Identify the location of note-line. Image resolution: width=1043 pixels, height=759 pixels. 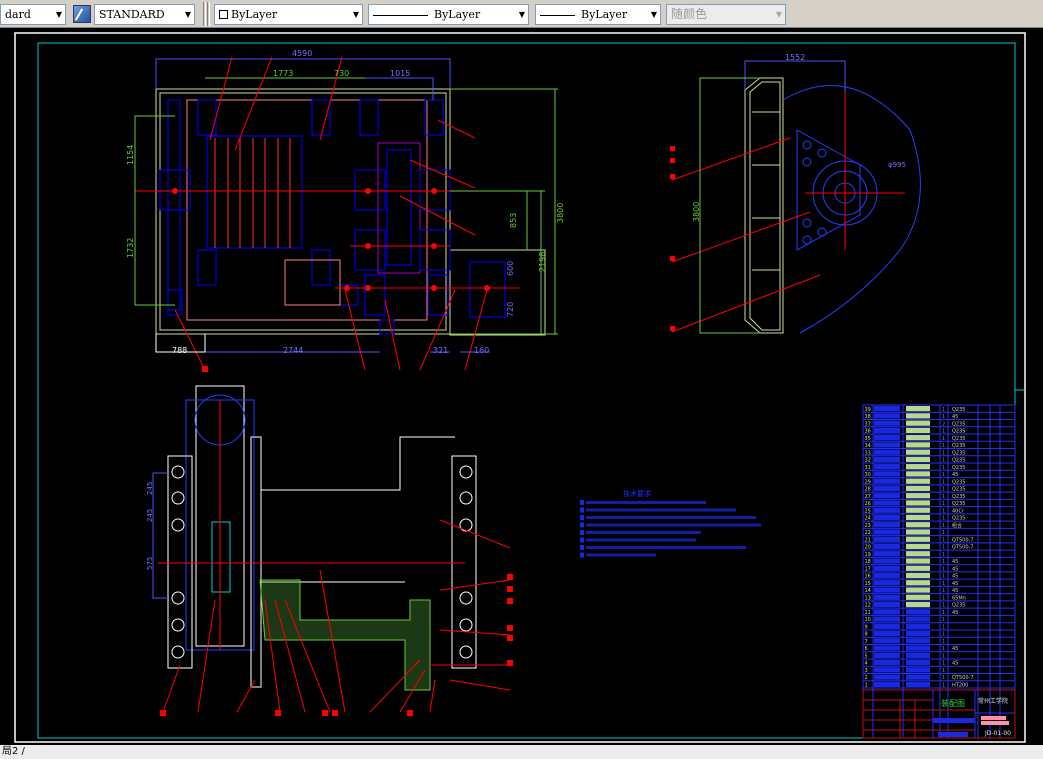
(661, 510).